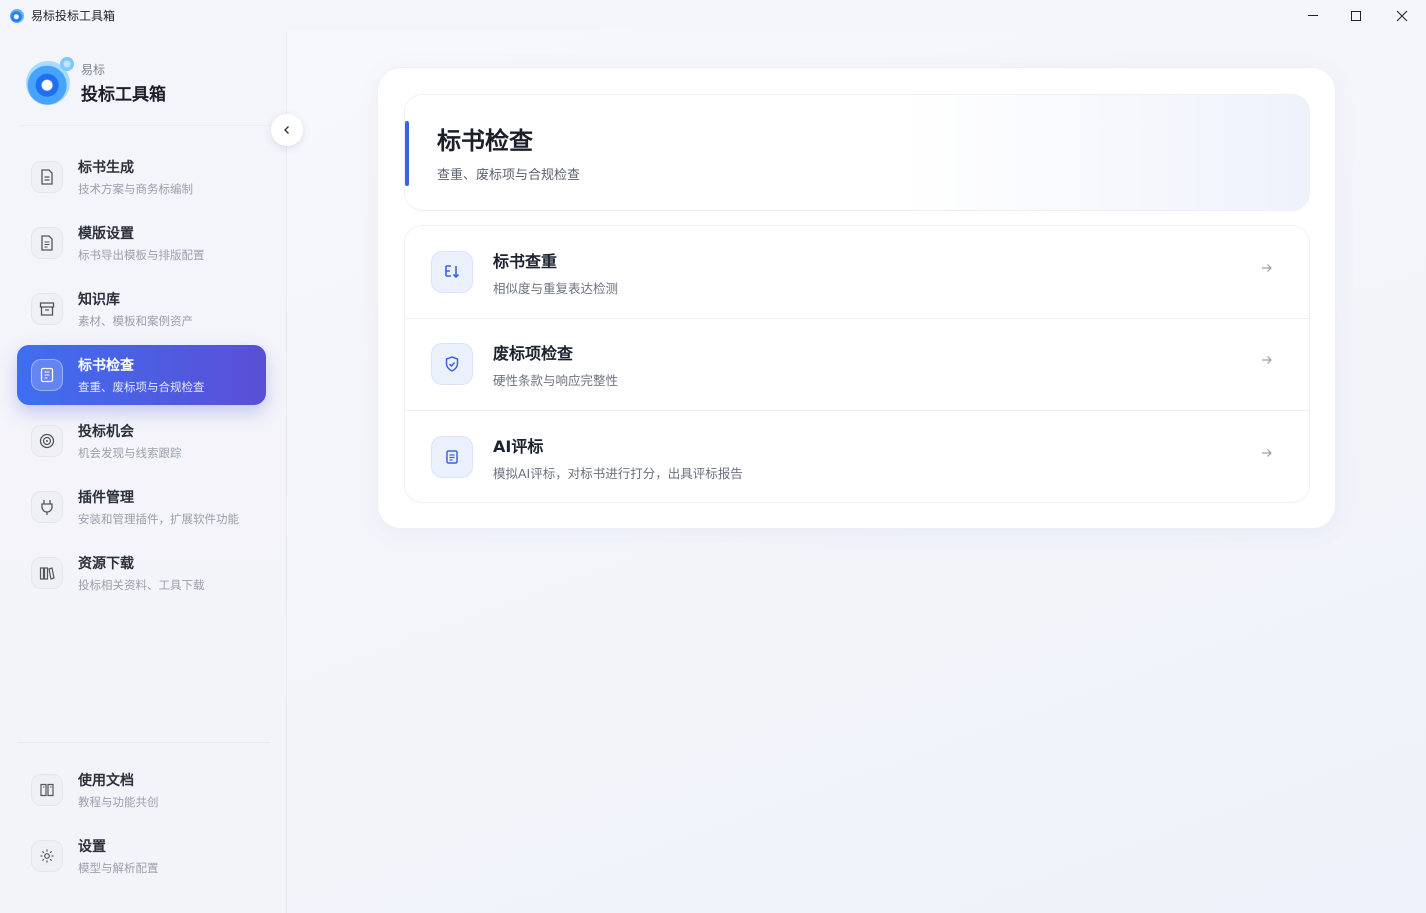  I want to click on close-icon, so click(1402, 15).